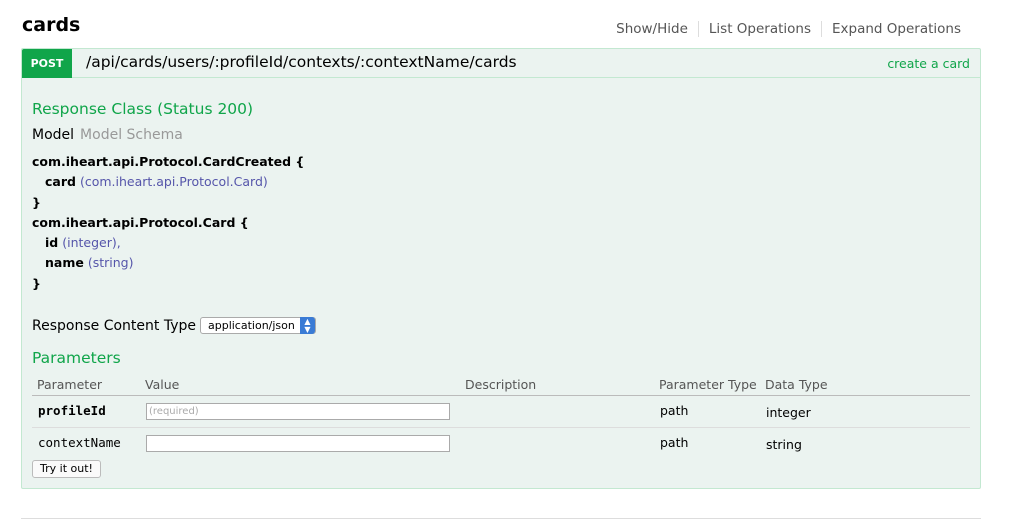 The image size is (1009, 531). I want to click on field-line: card (com.iheart.api.Protocol.Card), so click(168, 182).